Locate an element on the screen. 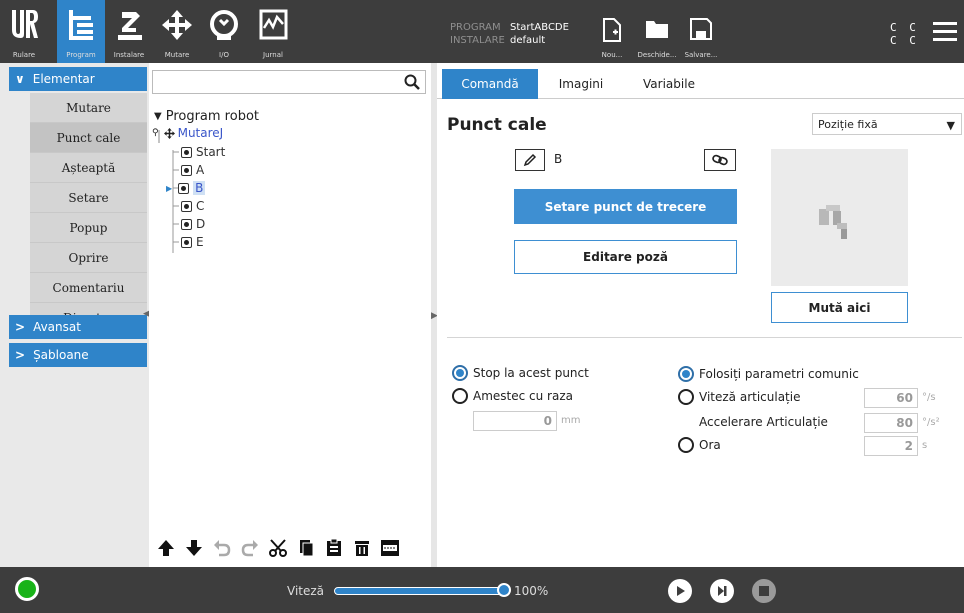  tree-movej-node: ⚲ MutareJ is located at coordinates (187, 133).